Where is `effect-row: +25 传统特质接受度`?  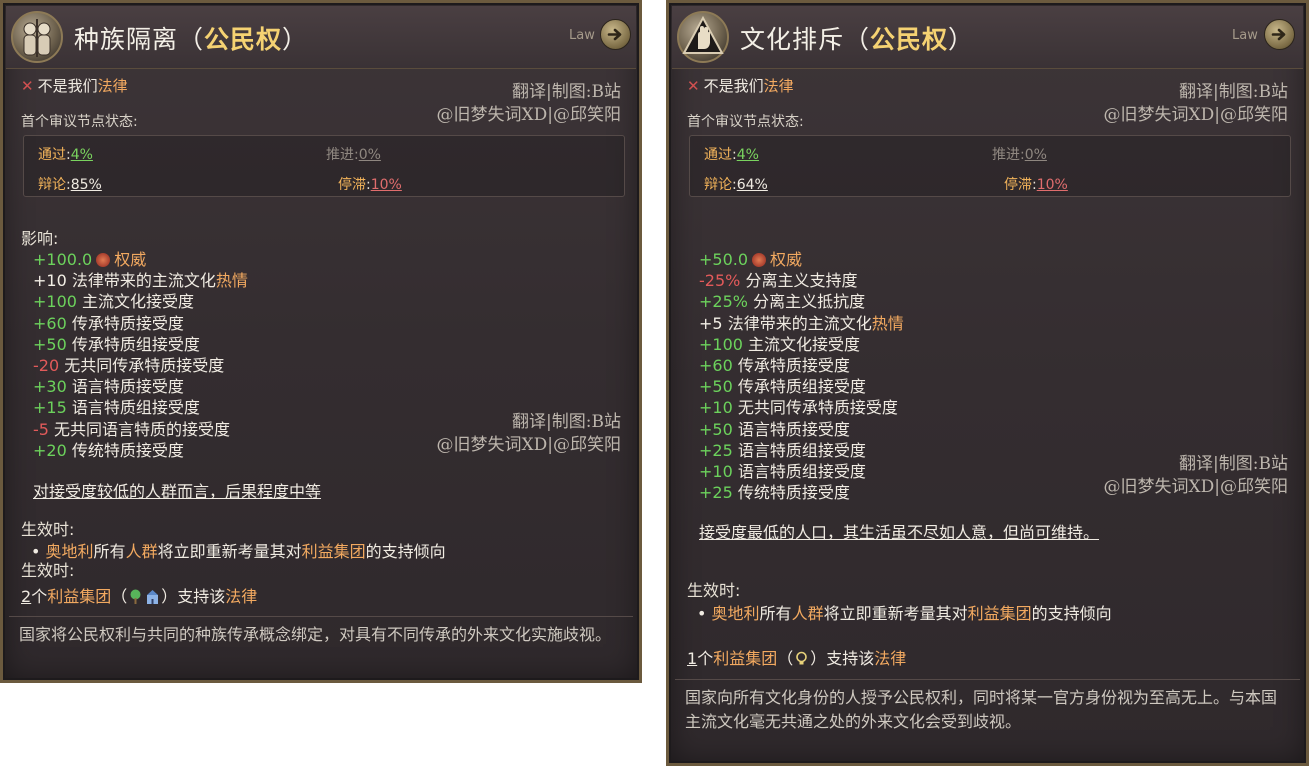
effect-row: +25 传统特质接受度 is located at coordinates (774, 491).